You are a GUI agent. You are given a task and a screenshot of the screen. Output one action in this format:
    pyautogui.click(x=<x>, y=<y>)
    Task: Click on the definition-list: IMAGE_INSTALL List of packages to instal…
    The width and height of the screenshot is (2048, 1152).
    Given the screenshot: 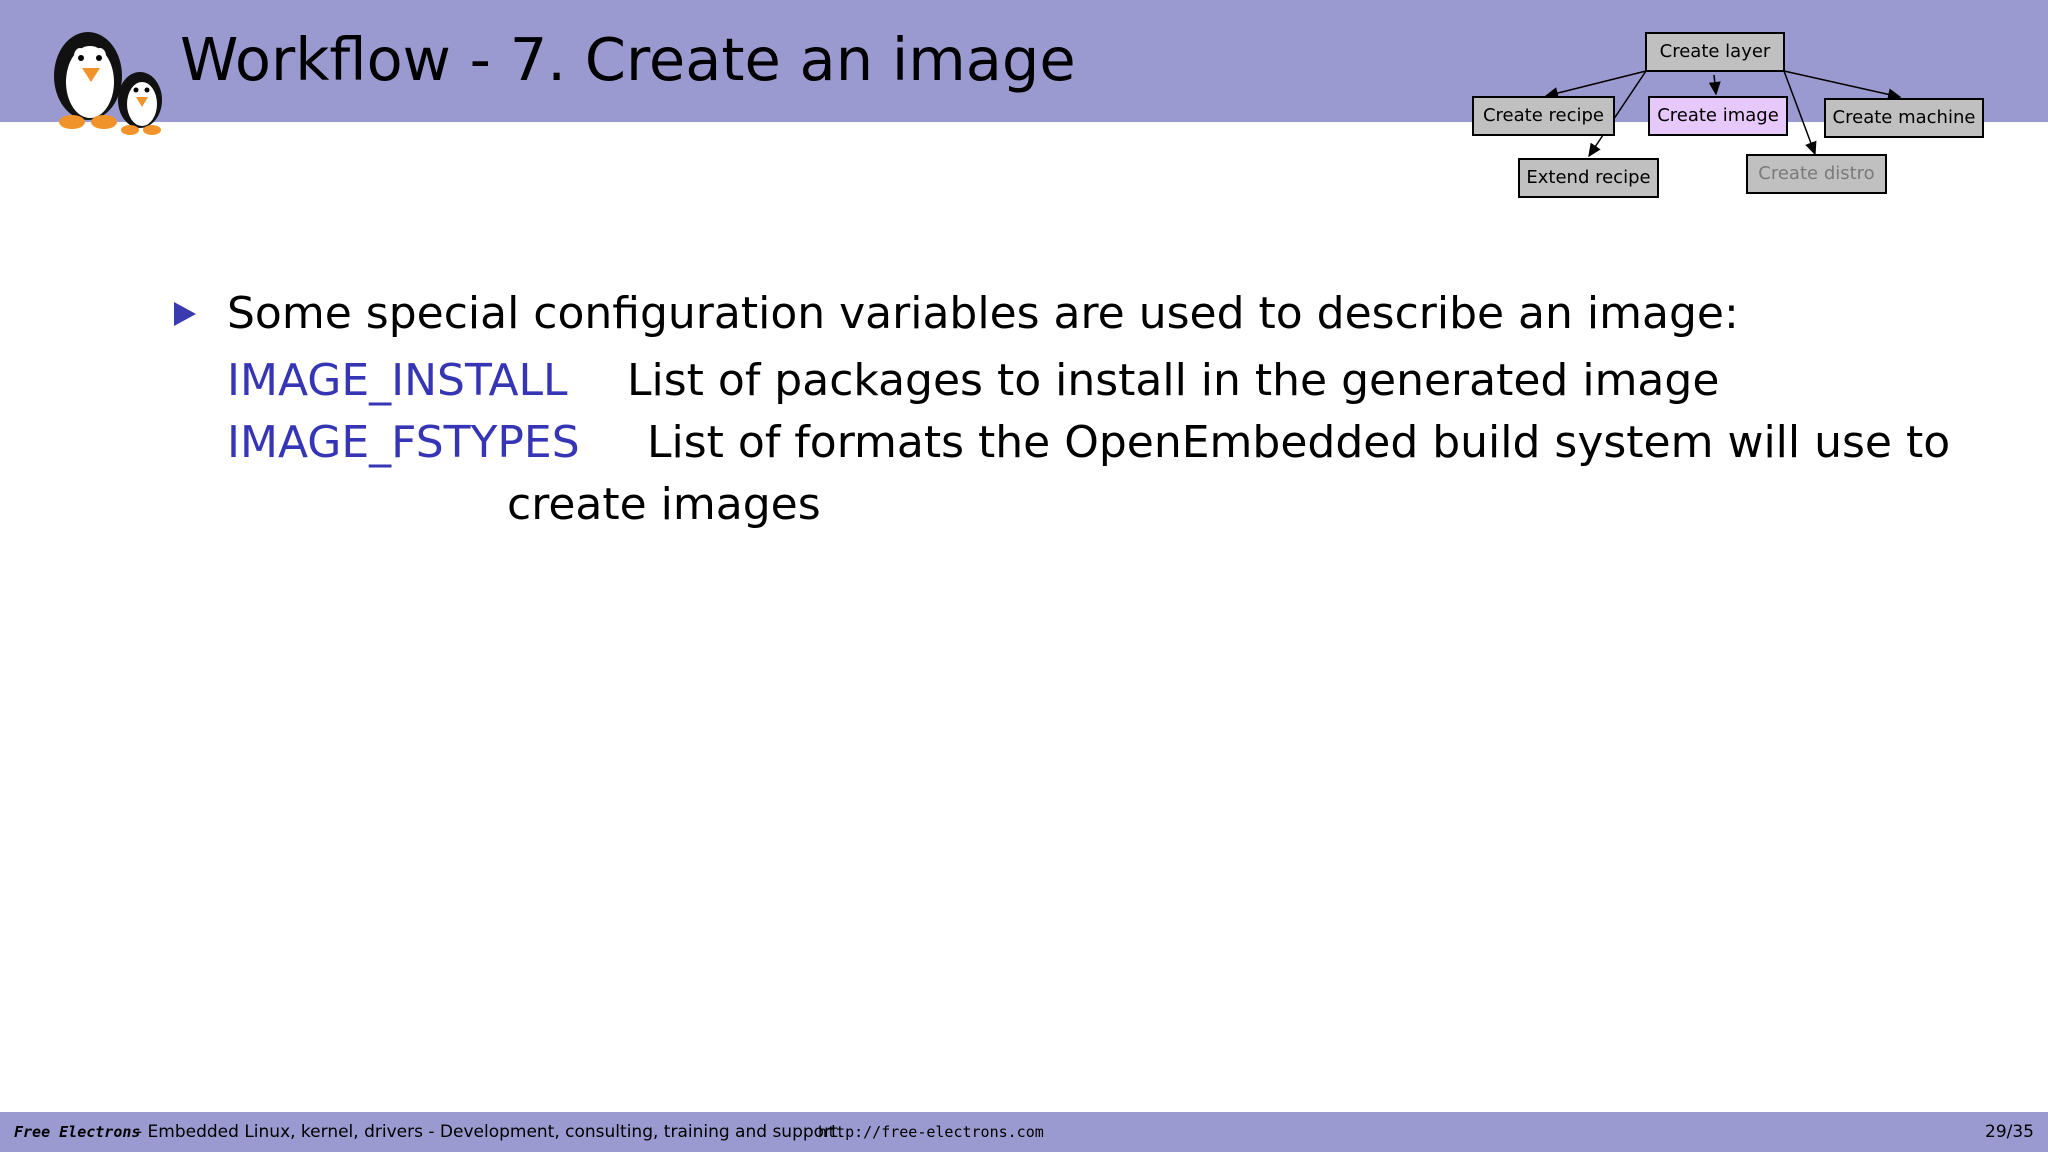 What is the action you would take?
    pyautogui.click(x=1074, y=443)
    